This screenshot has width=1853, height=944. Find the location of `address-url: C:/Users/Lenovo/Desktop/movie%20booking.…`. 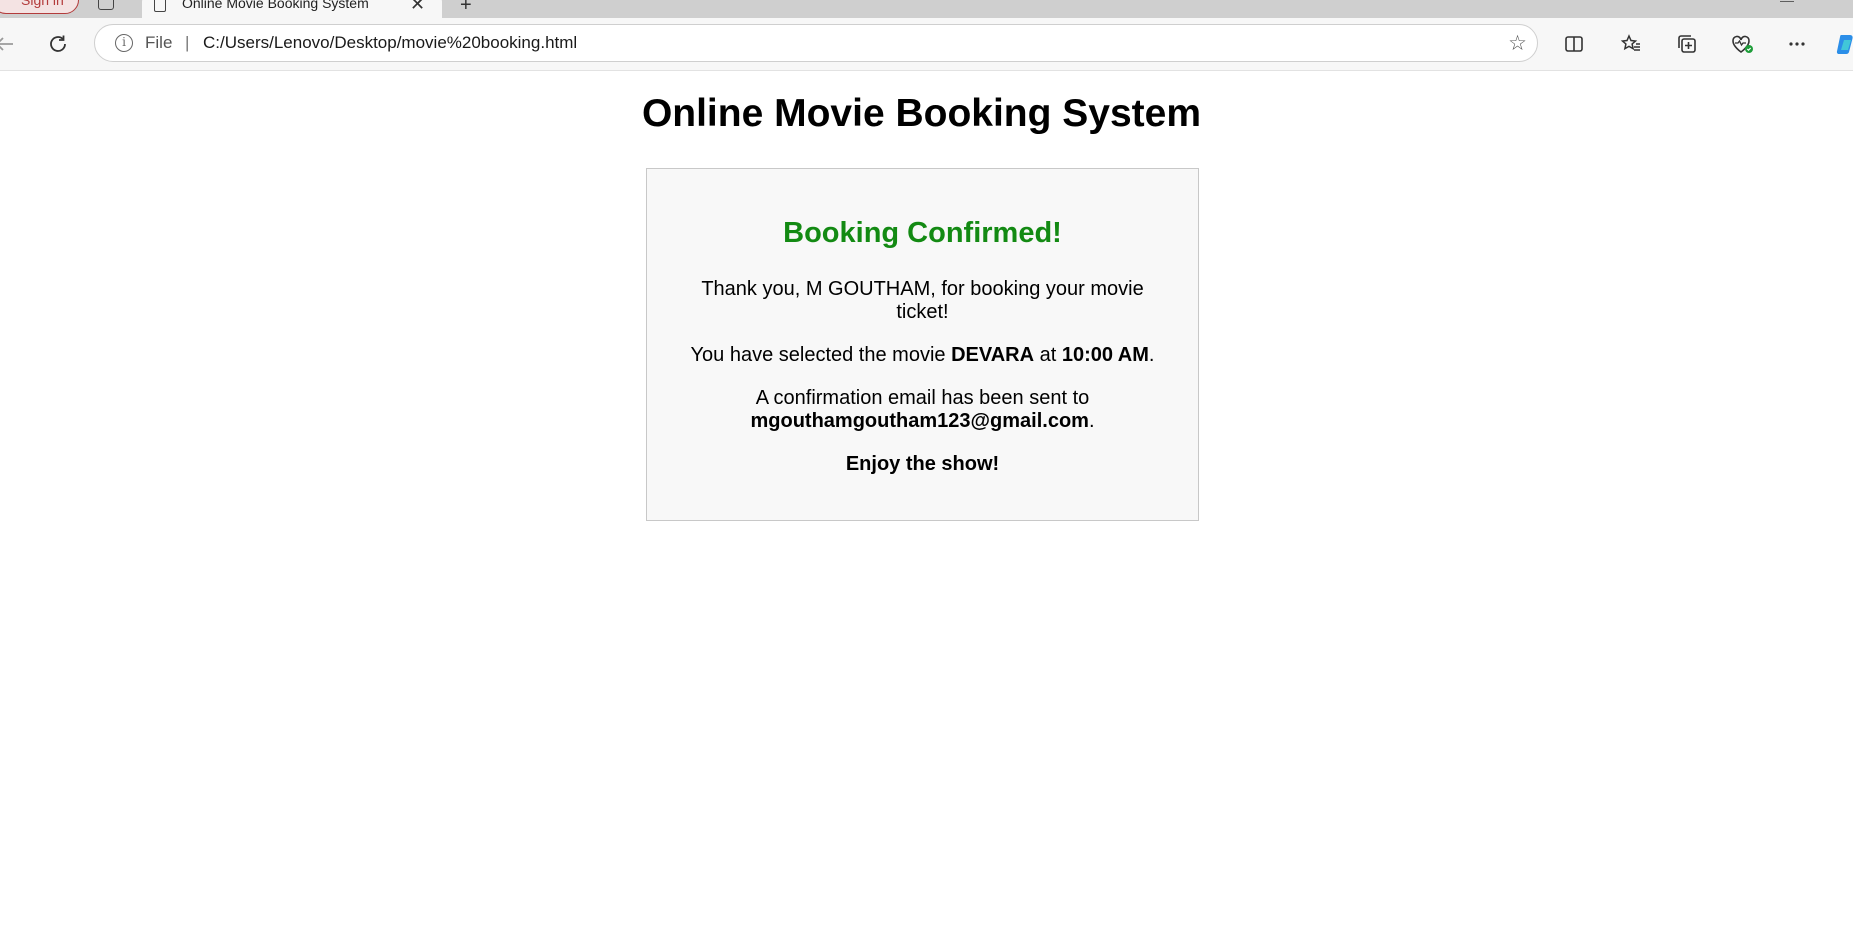

address-url: C:/Users/Lenovo/Desktop/movie%20booking.… is located at coordinates (390, 43).